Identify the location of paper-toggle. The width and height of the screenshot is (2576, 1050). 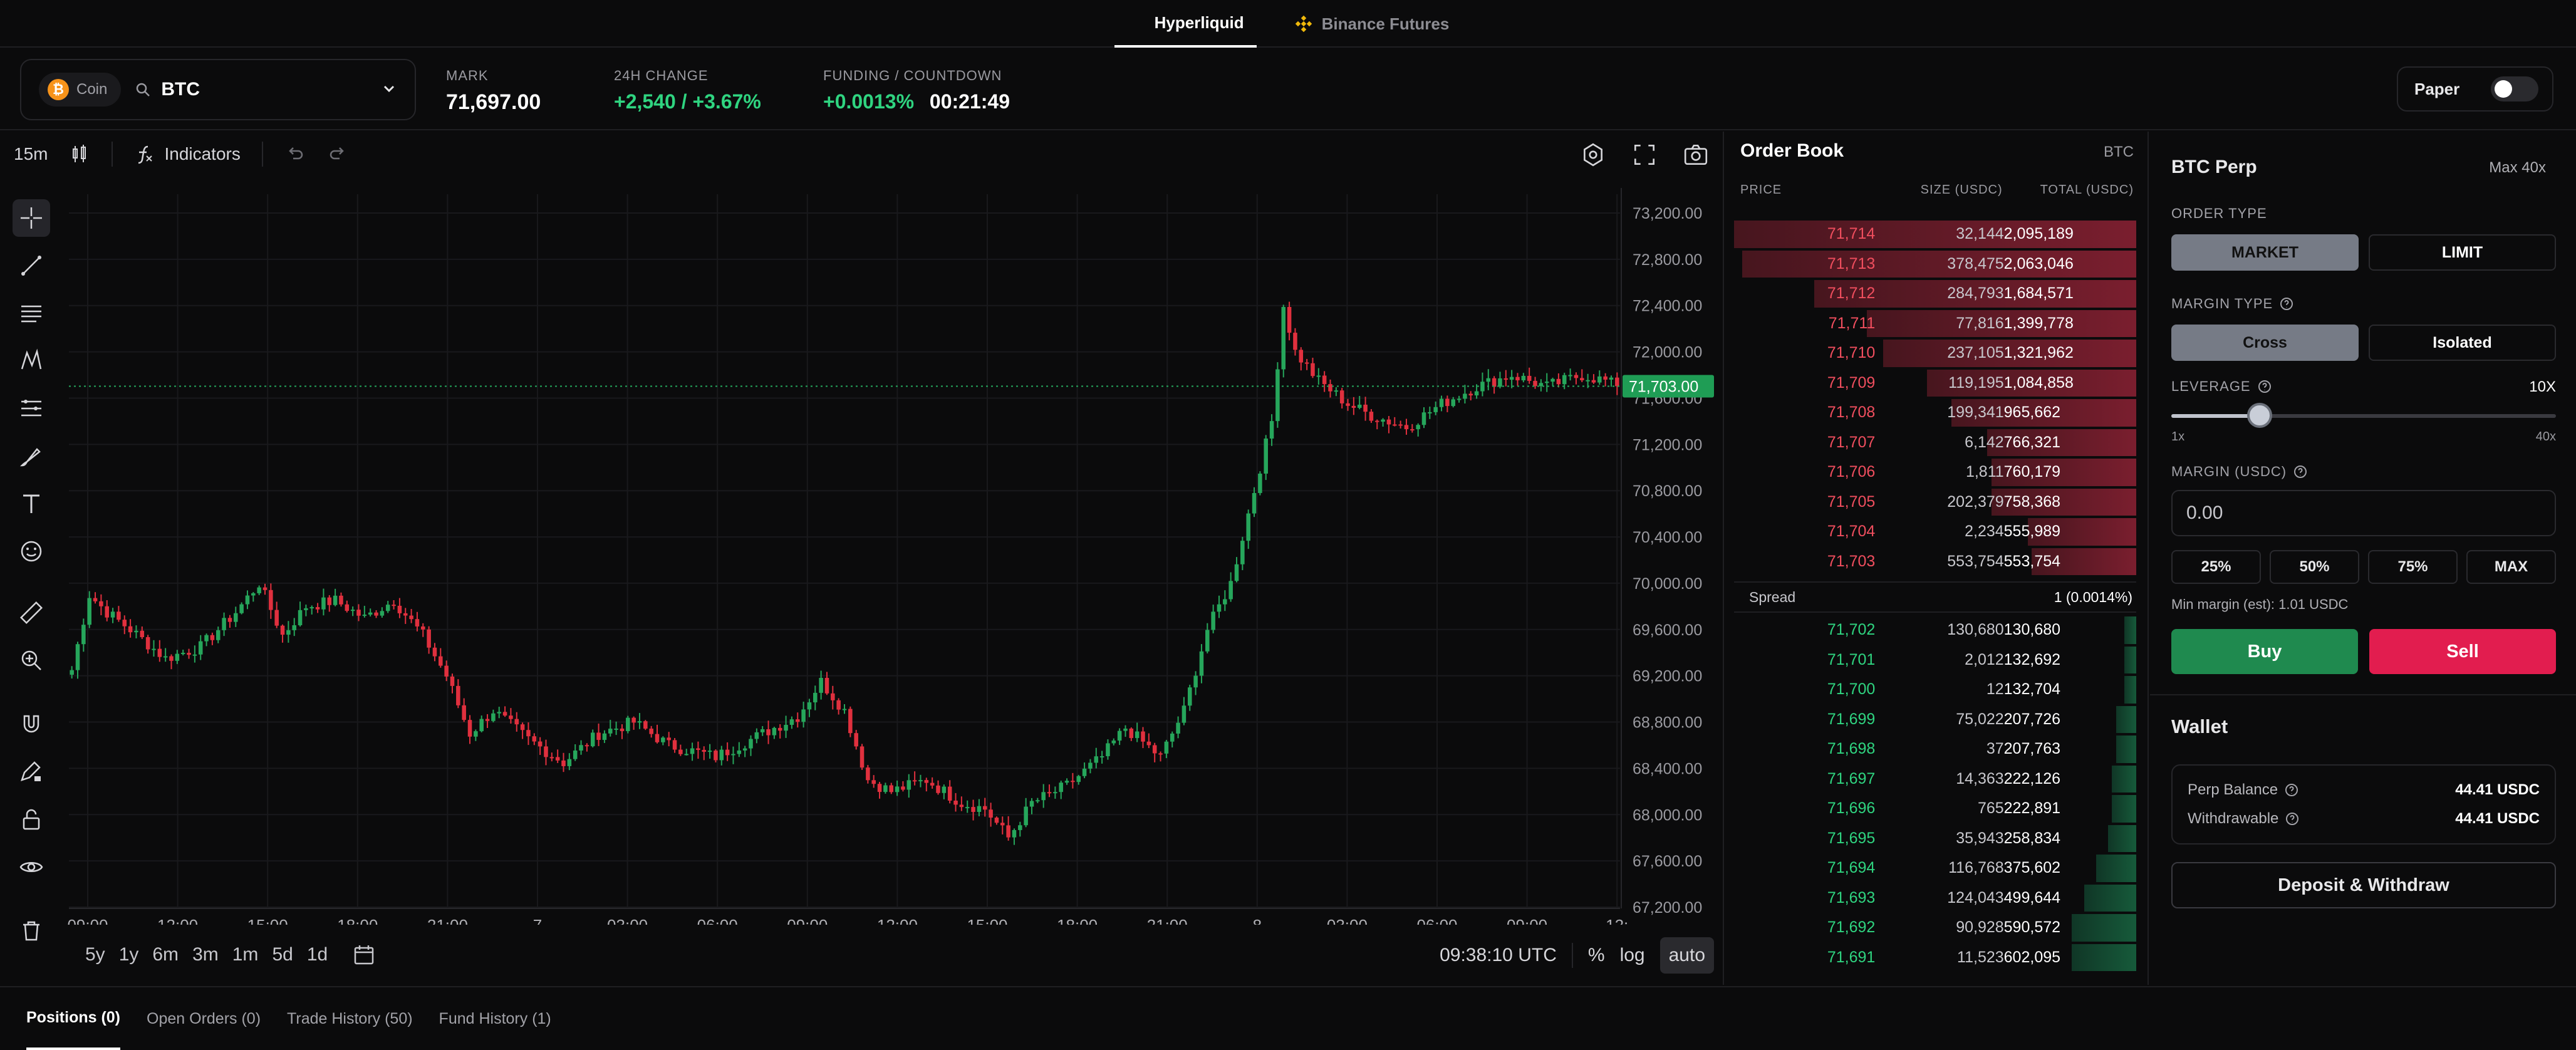
(2514, 88).